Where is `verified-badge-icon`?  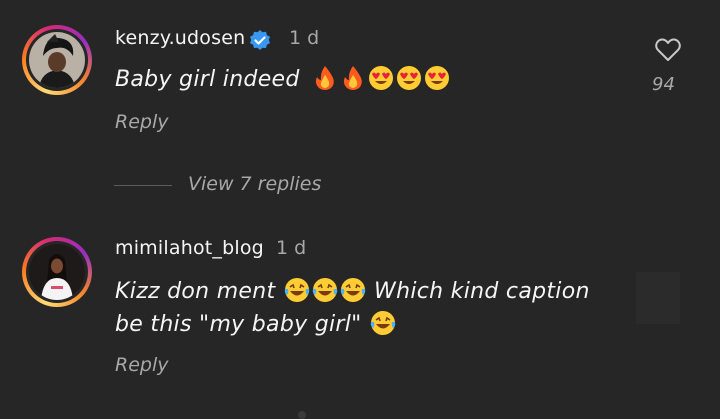
verified-badge-icon is located at coordinates (260, 40).